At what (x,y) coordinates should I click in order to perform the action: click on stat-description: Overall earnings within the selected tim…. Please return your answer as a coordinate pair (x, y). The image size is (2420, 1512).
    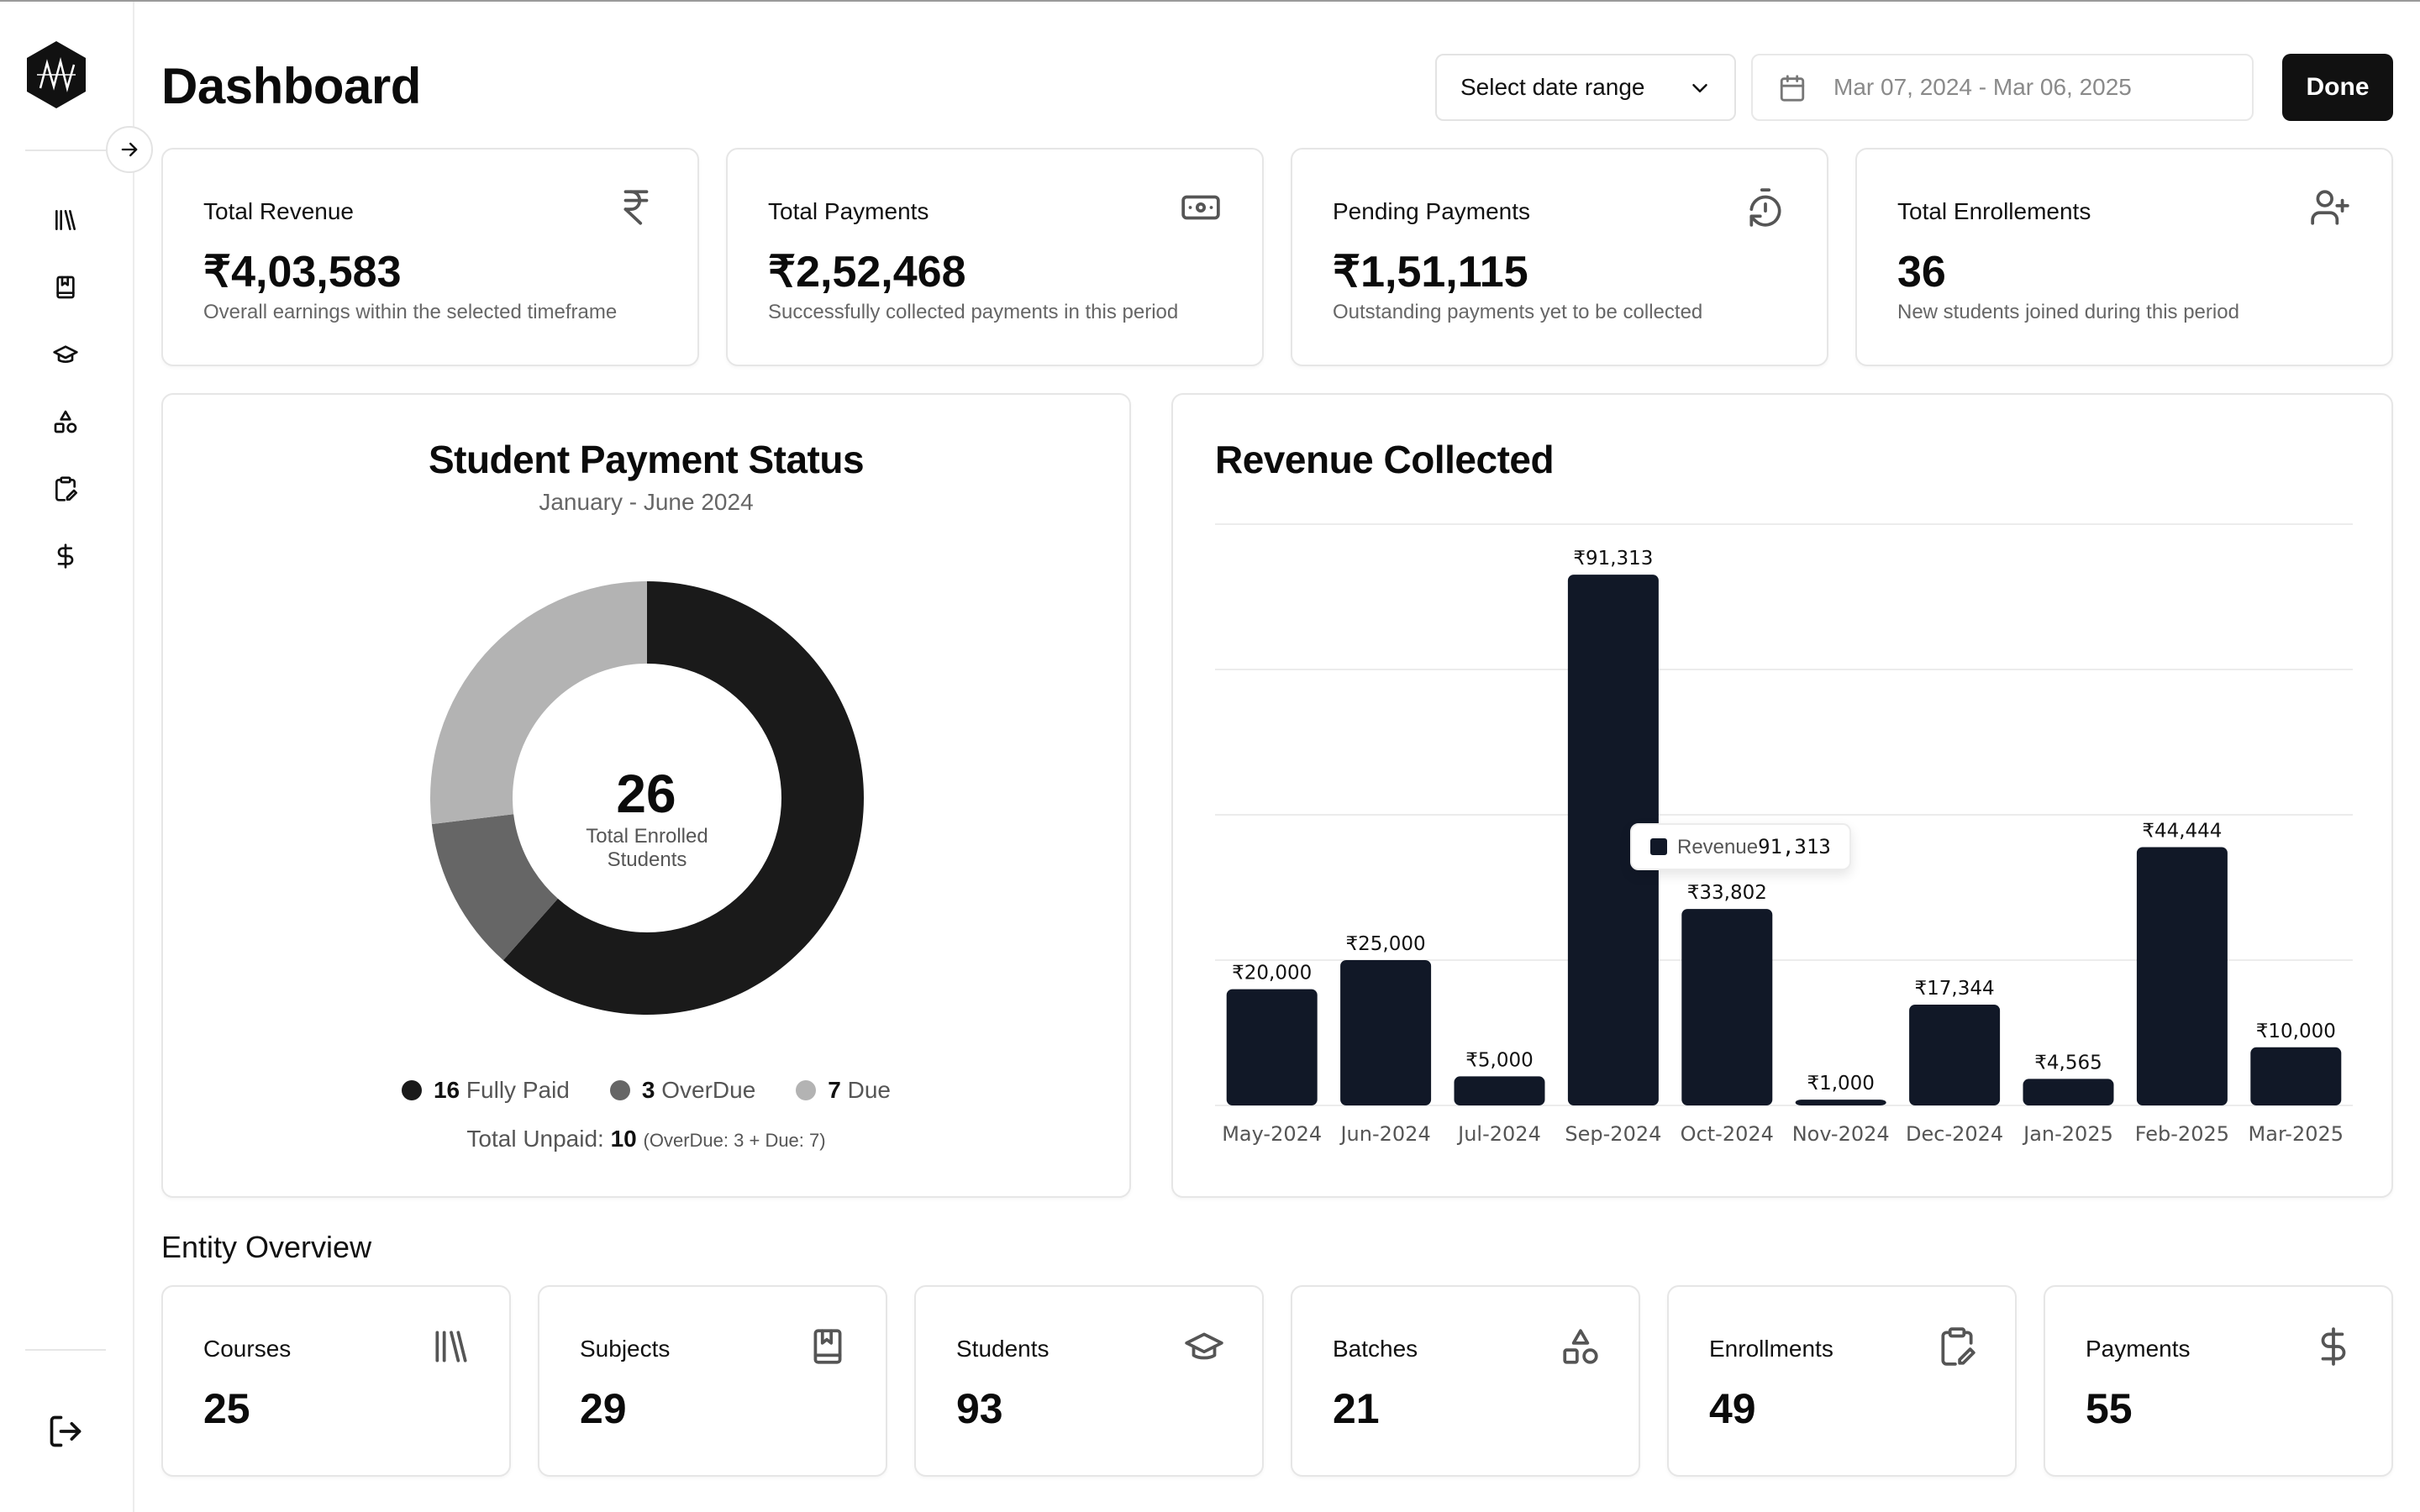
    Looking at the image, I should click on (411, 312).